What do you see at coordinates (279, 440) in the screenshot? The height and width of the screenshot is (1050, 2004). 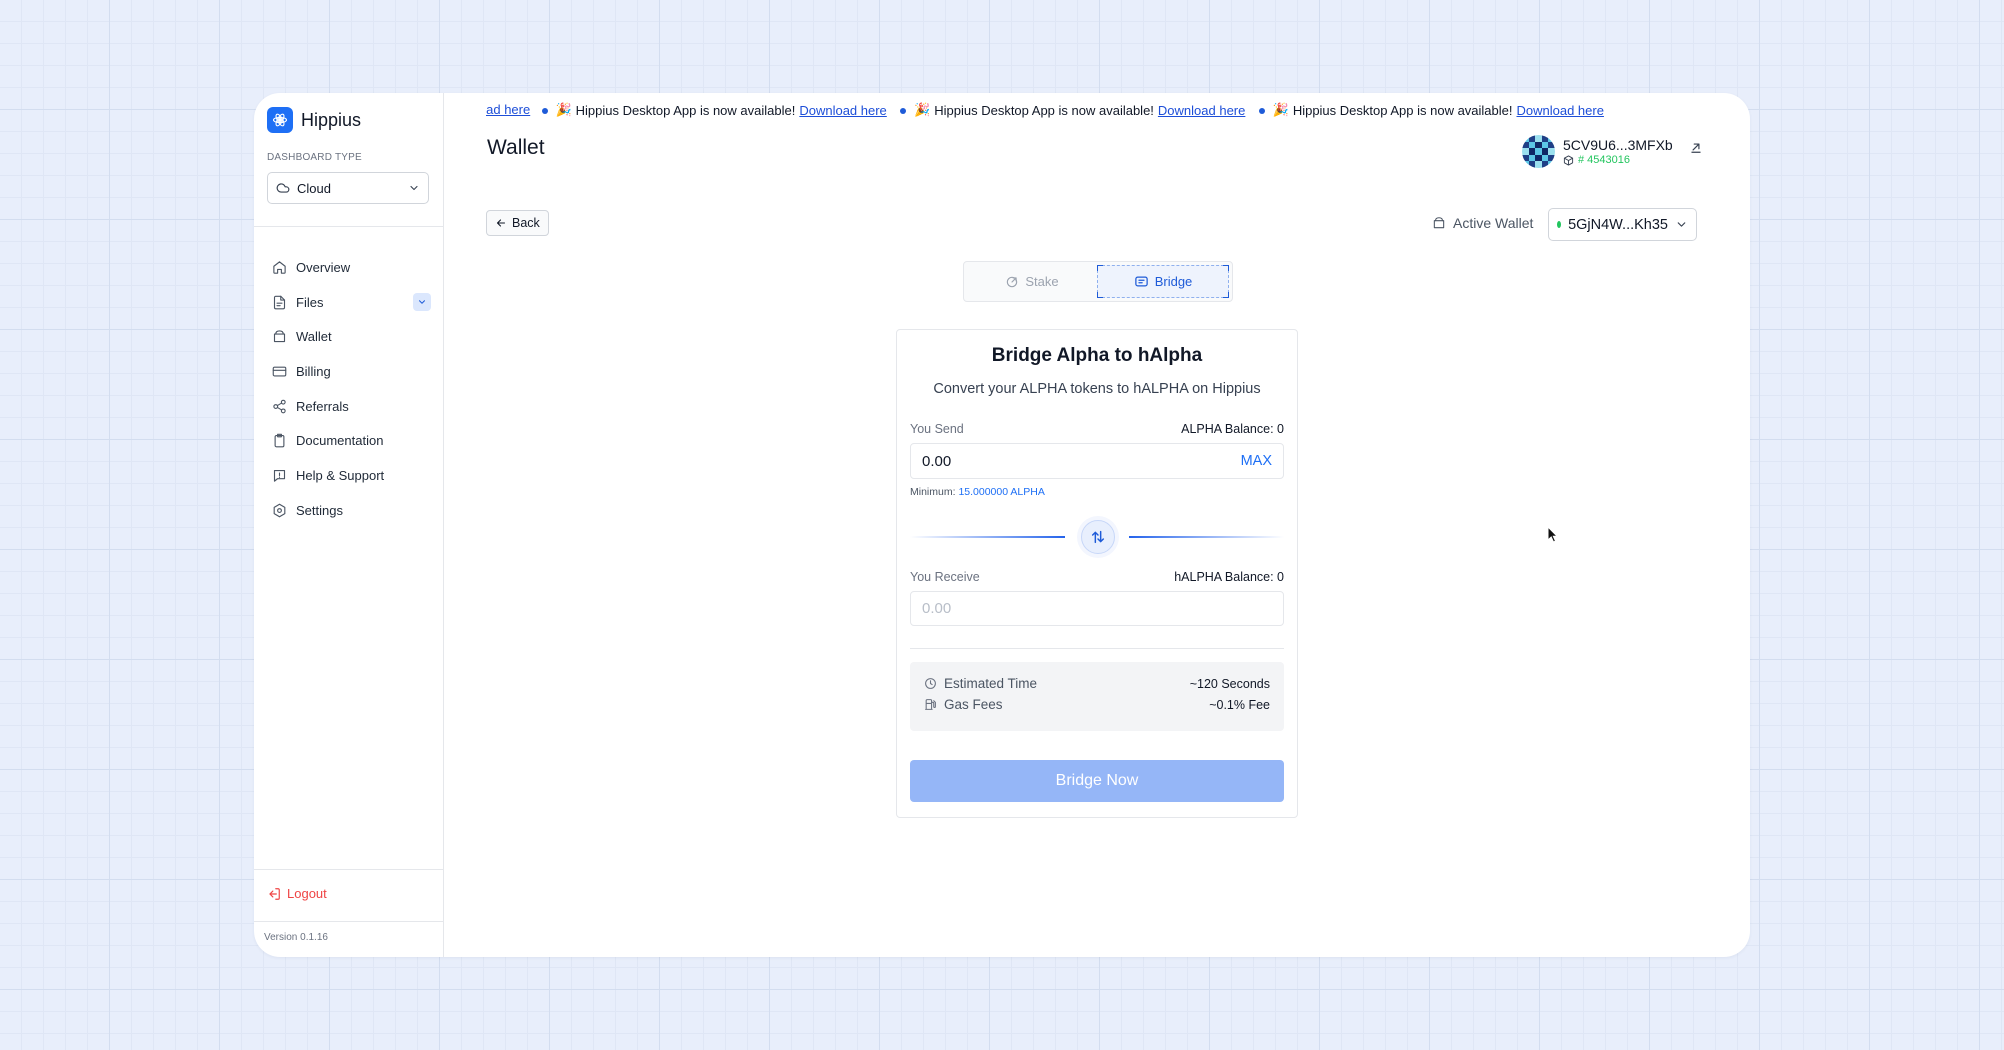 I see `clipboard-icon` at bounding box center [279, 440].